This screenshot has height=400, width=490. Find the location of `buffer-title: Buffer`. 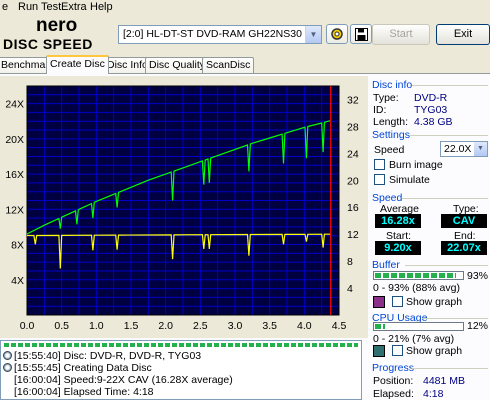

buffer-title: Buffer is located at coordinates (386, 265).